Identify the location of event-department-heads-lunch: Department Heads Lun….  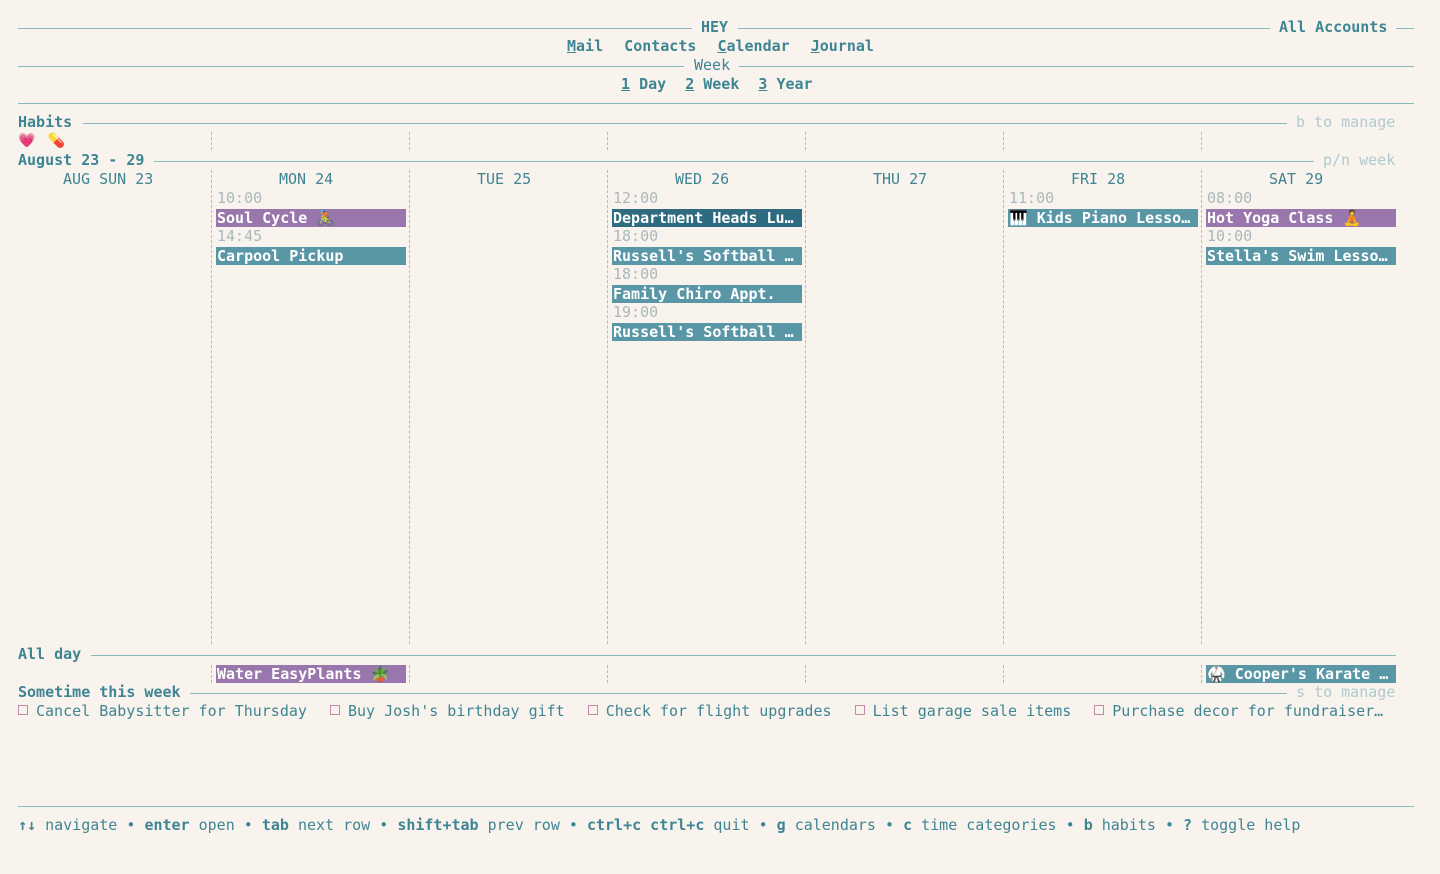
(707, 218).